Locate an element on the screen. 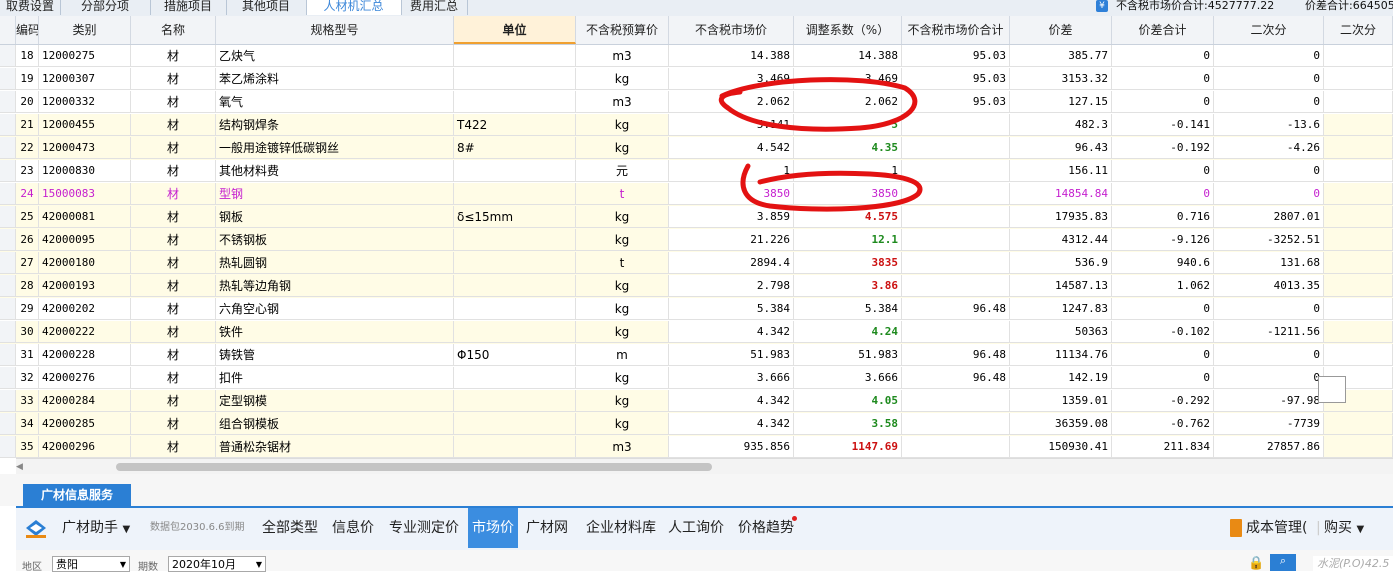  column-header-code: 类别 is located at coordinates (85, 30).